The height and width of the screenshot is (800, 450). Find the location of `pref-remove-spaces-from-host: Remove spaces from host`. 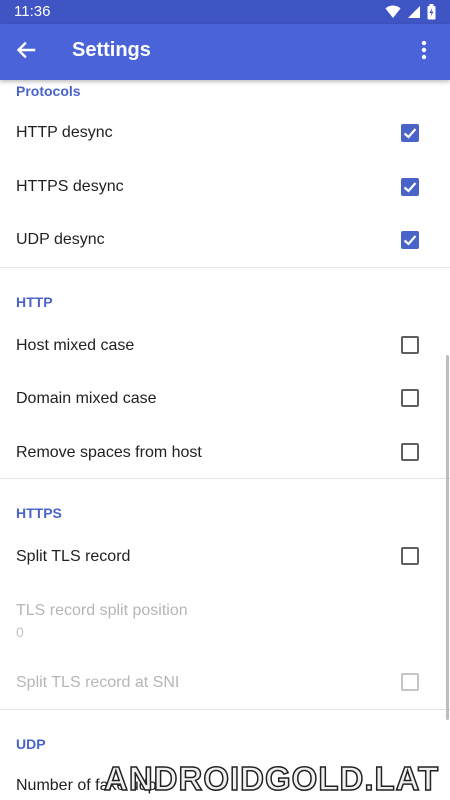

pref-remove-spaces-from-host: Remove spaces from host is located at coordinates (225, 452).